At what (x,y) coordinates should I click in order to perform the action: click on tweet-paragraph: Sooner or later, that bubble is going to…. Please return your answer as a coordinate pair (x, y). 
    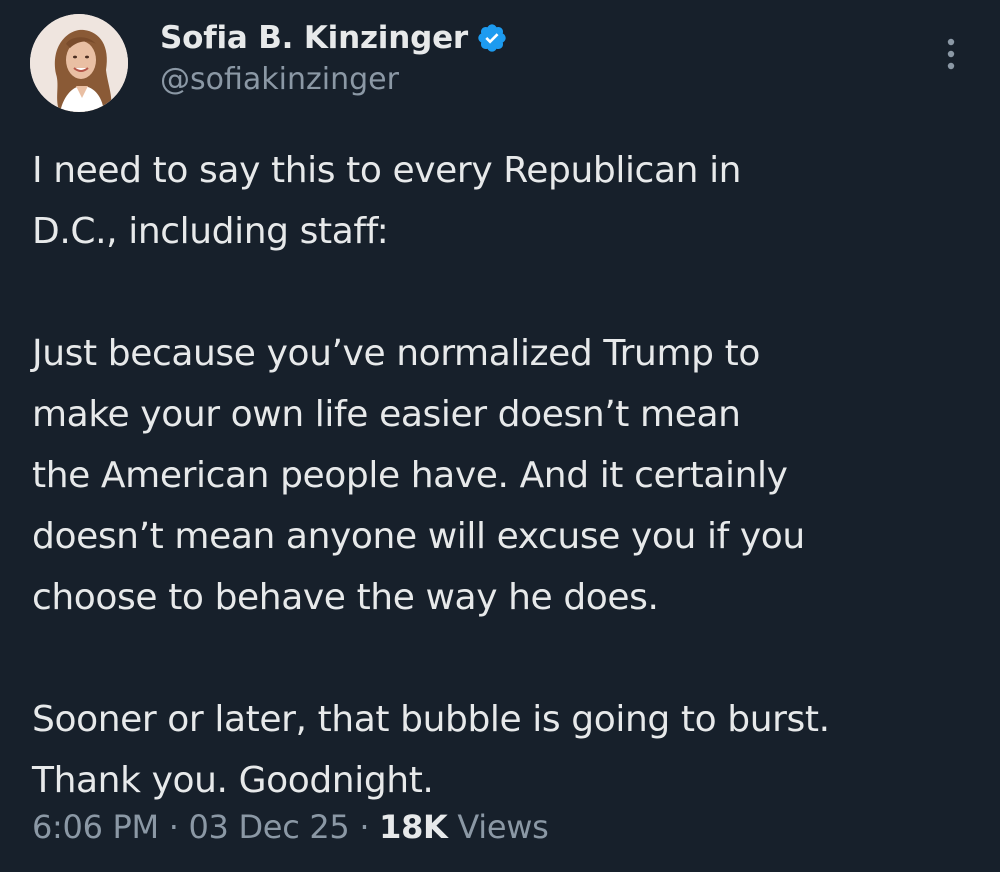
    Looking at the image, I should click on (507, 750).